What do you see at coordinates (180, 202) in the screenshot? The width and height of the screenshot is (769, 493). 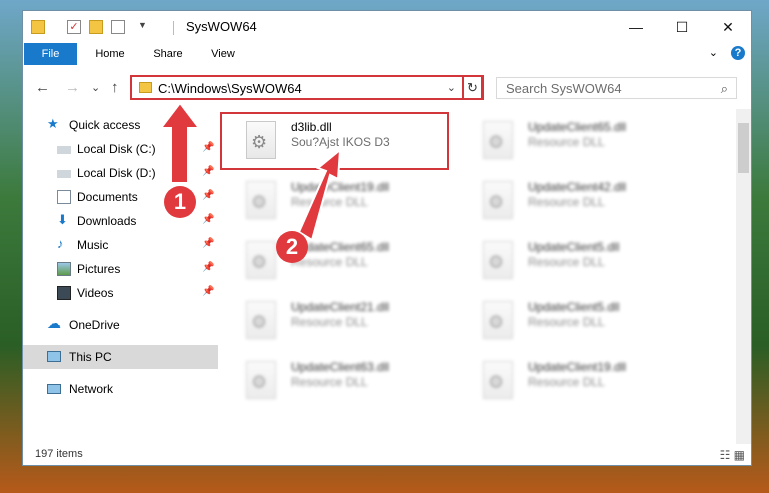 I see `callout-1: 1` at bounding box center [180, 202].